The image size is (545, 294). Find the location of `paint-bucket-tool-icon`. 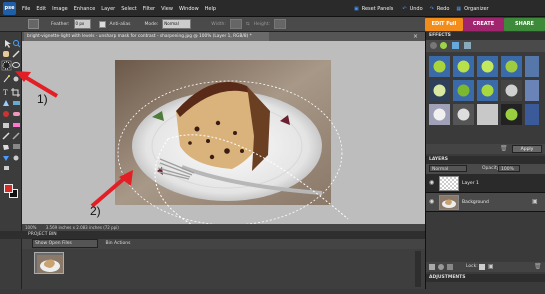

paint-bucket-tool-icon is located at coordinates (6, 147).